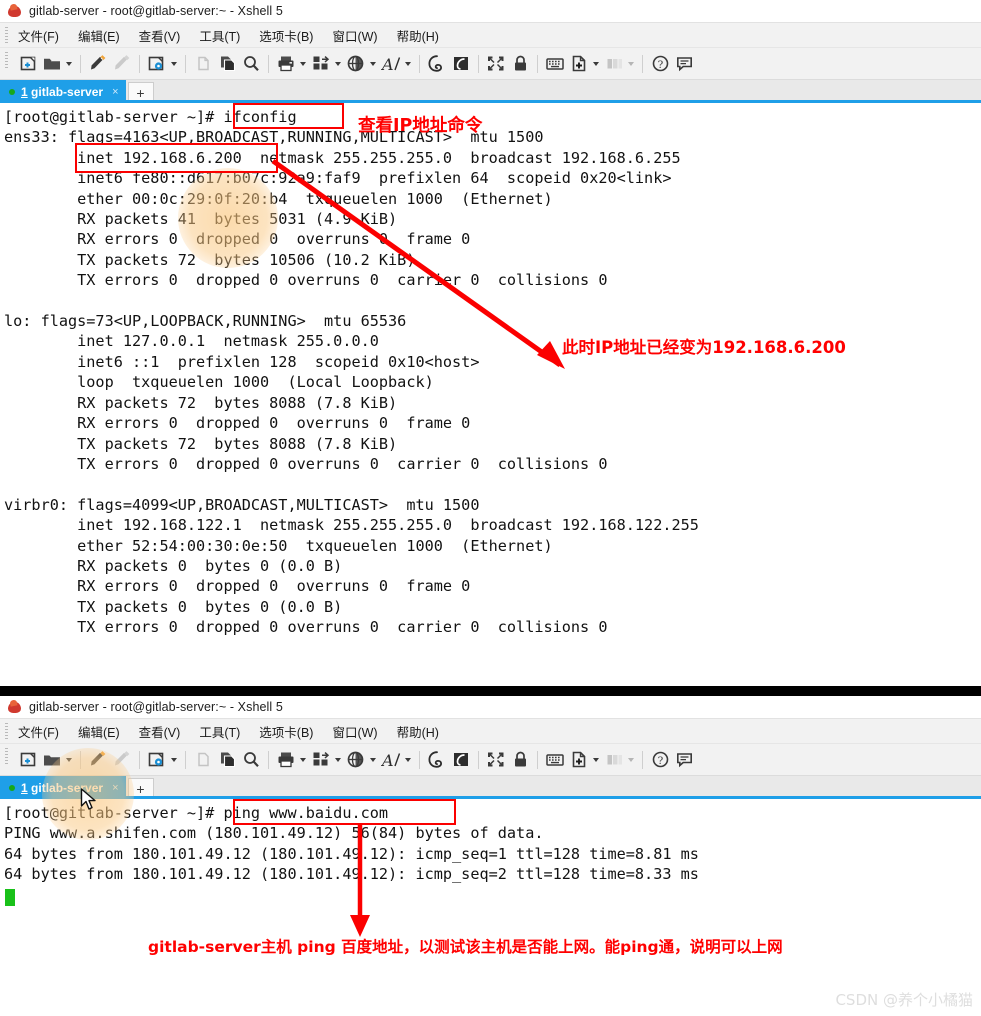  Describe the element at coordinates (286, 35) in the screenshot. I see `menu-tabs: 选项卡(B)` at that location.